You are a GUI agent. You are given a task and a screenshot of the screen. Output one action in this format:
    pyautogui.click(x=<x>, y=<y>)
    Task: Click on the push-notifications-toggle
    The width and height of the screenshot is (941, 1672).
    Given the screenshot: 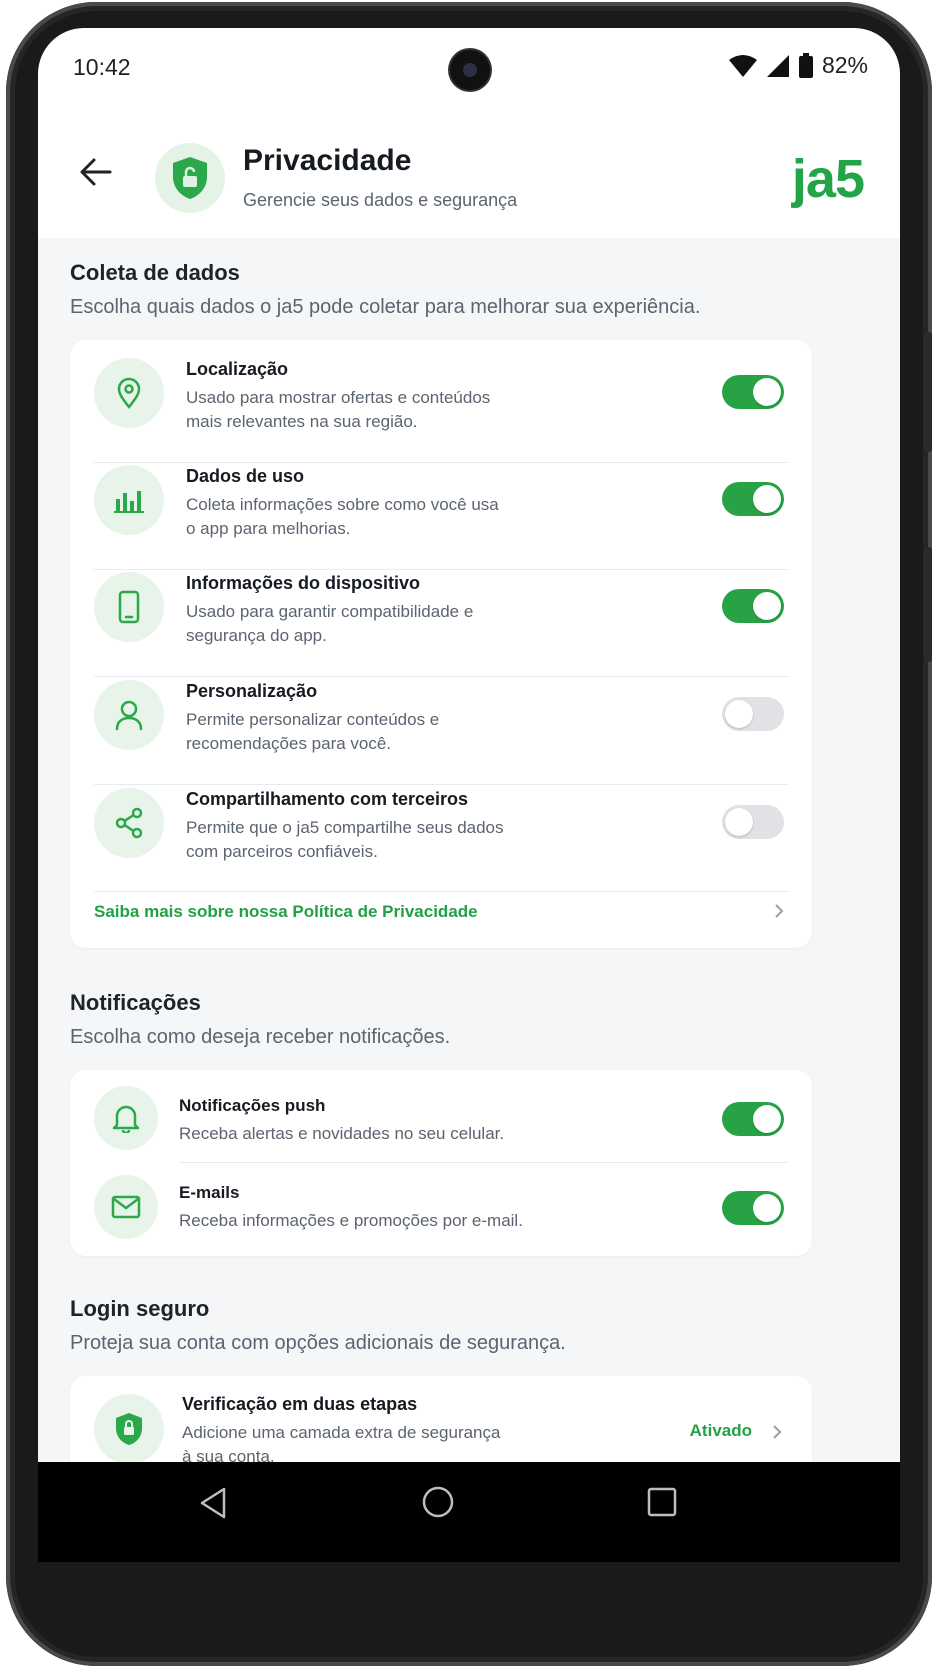 What is the action you would take?
    pyautogui.click(x=753, y=1119)
    